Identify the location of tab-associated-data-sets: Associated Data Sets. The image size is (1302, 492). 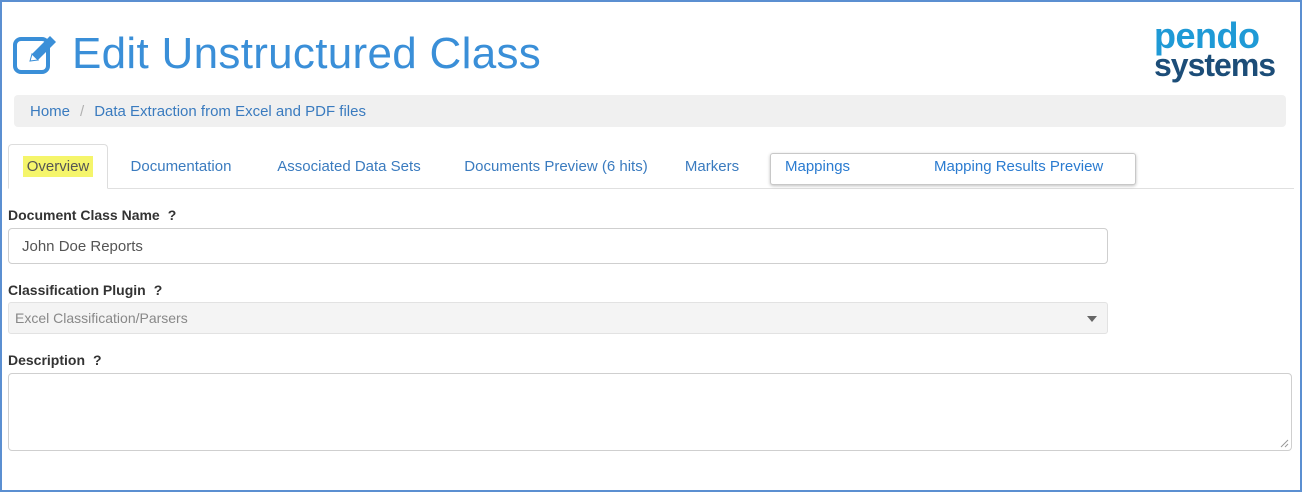
(349, 166).